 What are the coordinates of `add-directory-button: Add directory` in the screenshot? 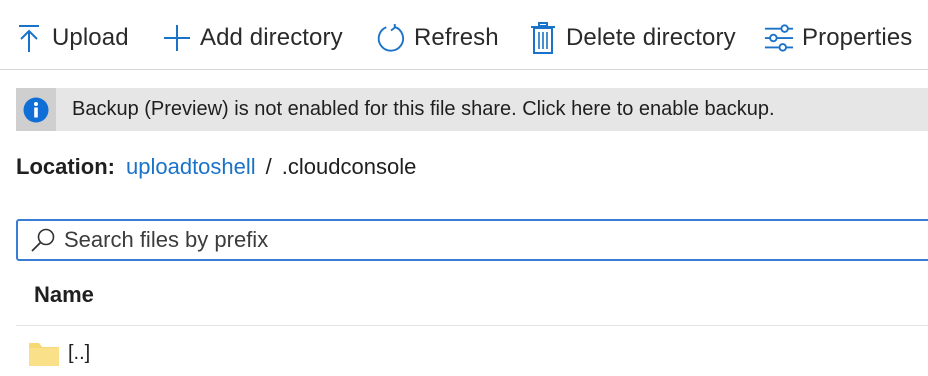 It's located at (252, 38).